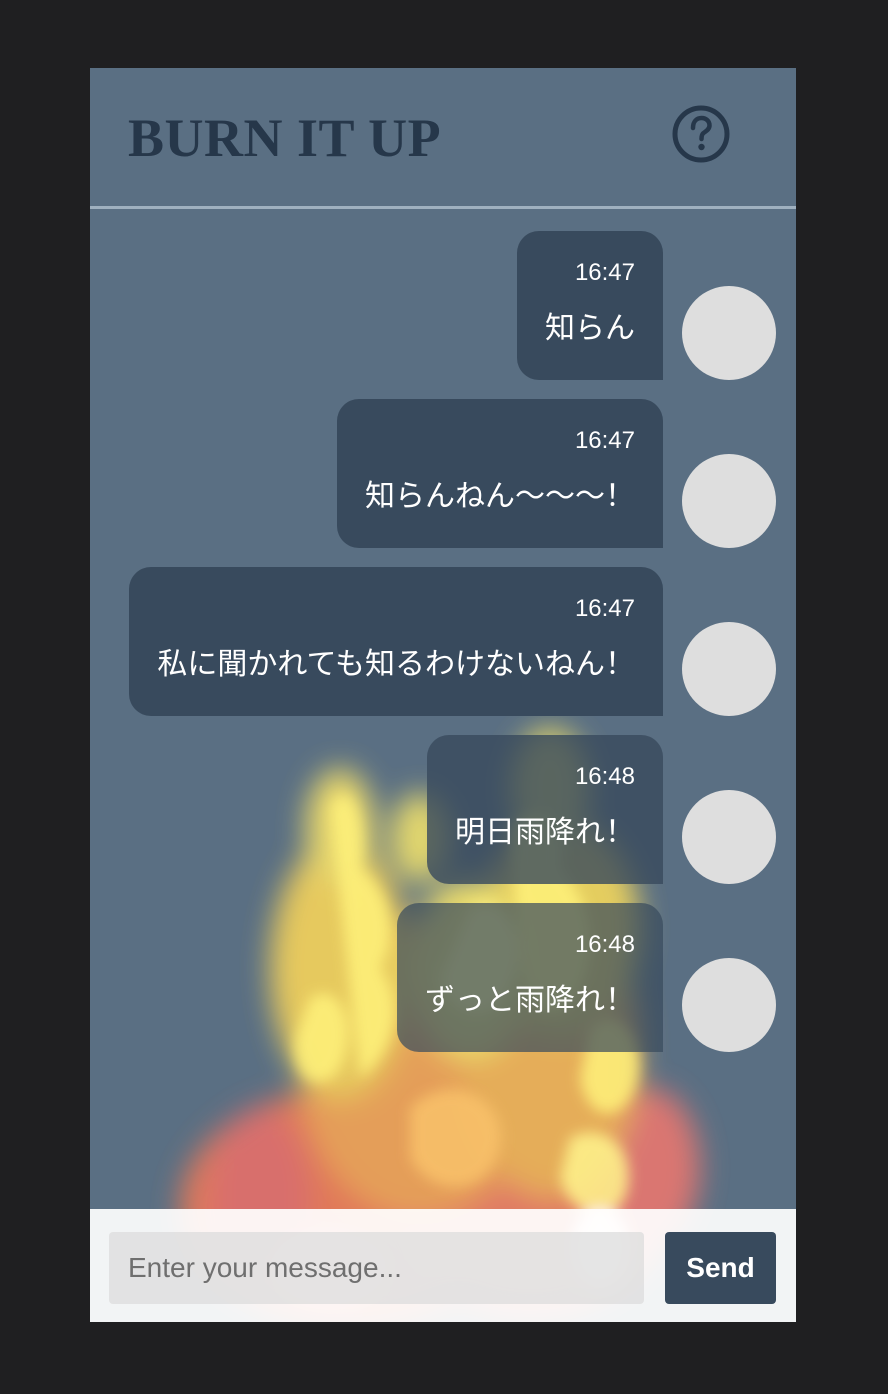 The image size is (888, 1394). Describe the element at coordinates (500, 473) in the screenshot. I see `message-bubble: 16:47 知らんねん〜〜〜！` at that location.